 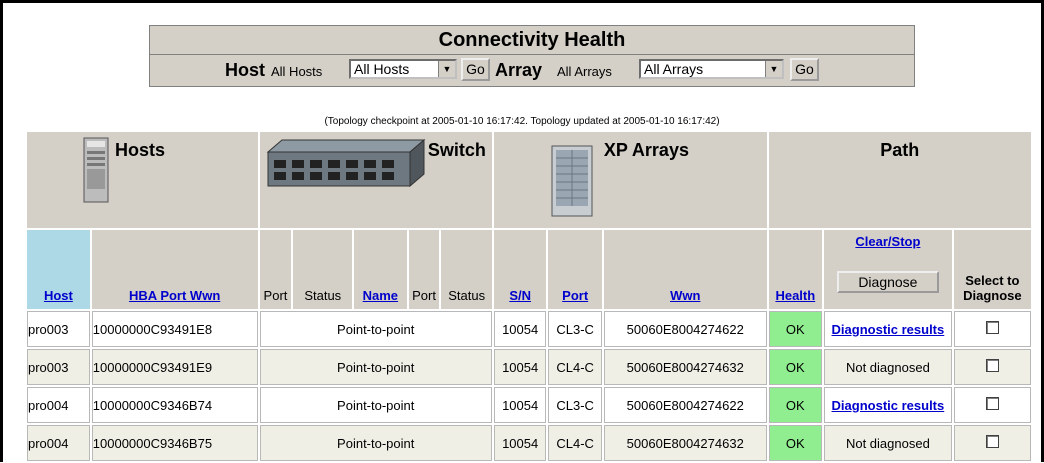 What do you see at coordinates (795, 295) in the screenshot?
I see `health-sort-link: Health` at bounding box center [795, 295].